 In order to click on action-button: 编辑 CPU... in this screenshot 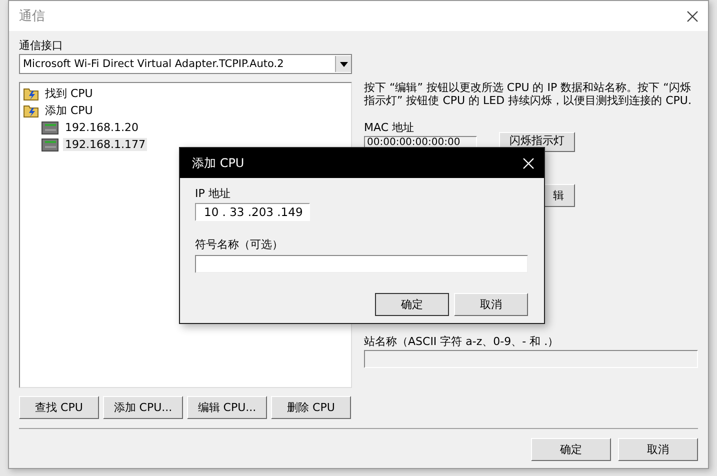, I will do `click(227, 407)`.